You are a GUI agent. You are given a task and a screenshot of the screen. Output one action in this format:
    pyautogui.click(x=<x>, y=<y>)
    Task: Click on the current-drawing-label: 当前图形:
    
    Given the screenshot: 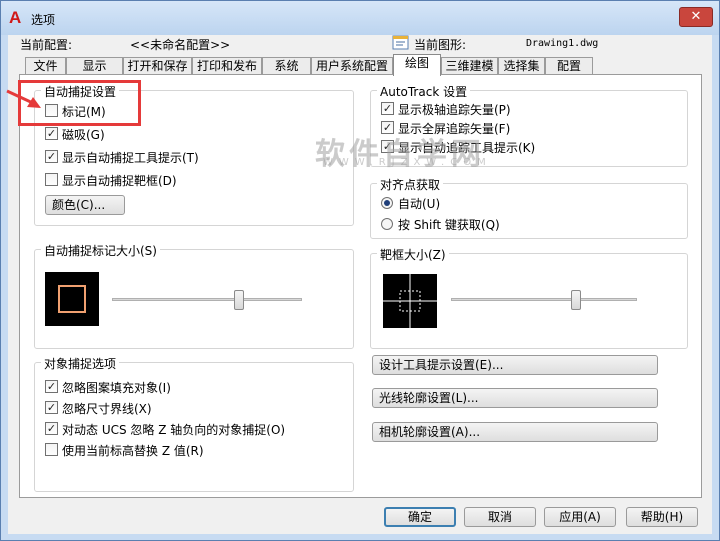 What is the action you would take?
    pyautogui.click(x=440, y=45)
    